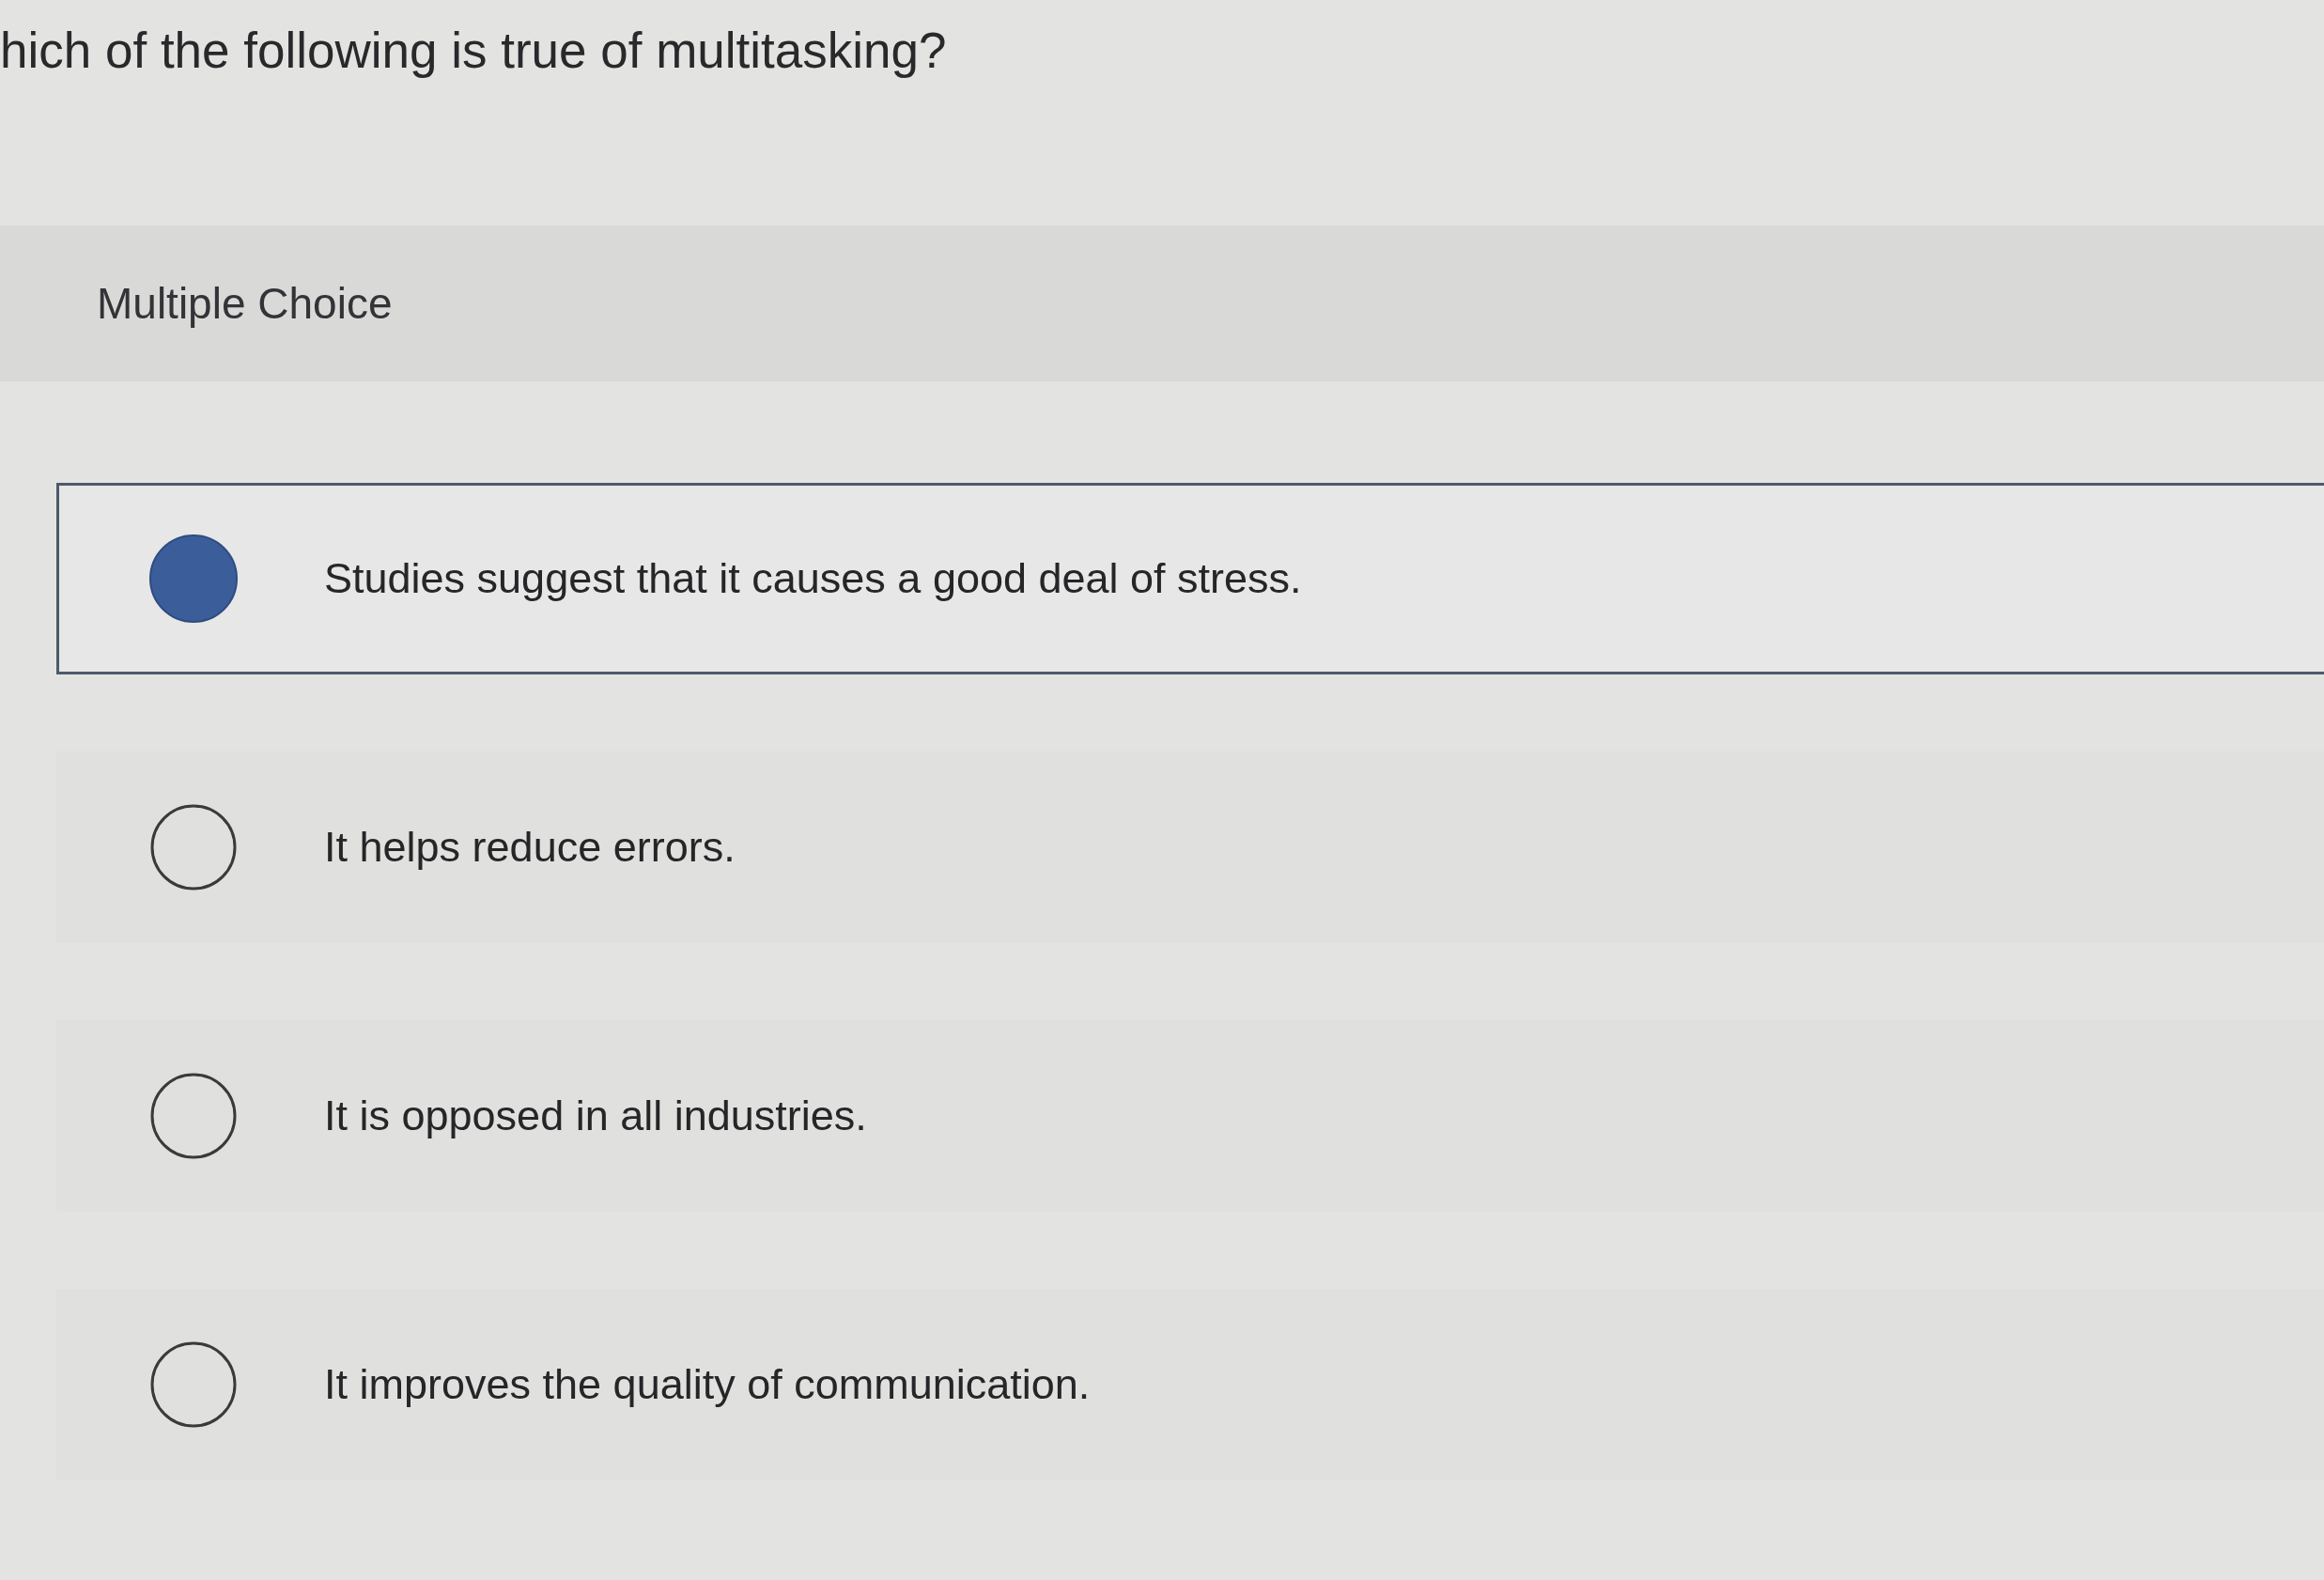  Describe the element at coordinates (245, 304) in the screenshot. I see `question-type-label: Multiple Choice` at that location.